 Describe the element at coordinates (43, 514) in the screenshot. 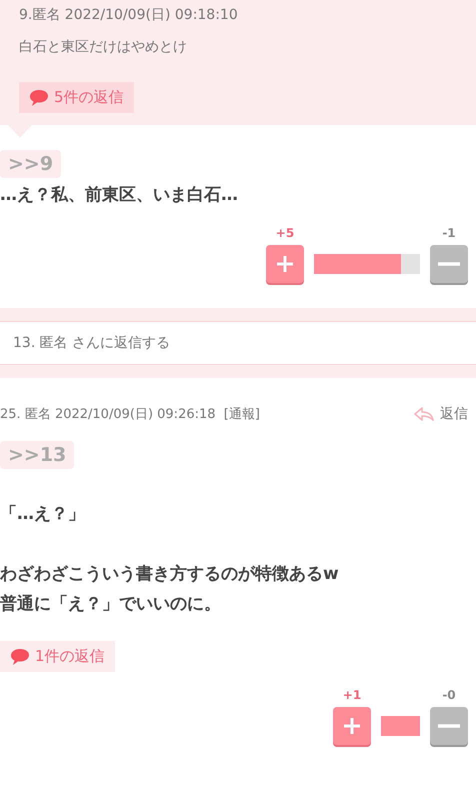

I see `post-text-line: 「…え？」` at that location.